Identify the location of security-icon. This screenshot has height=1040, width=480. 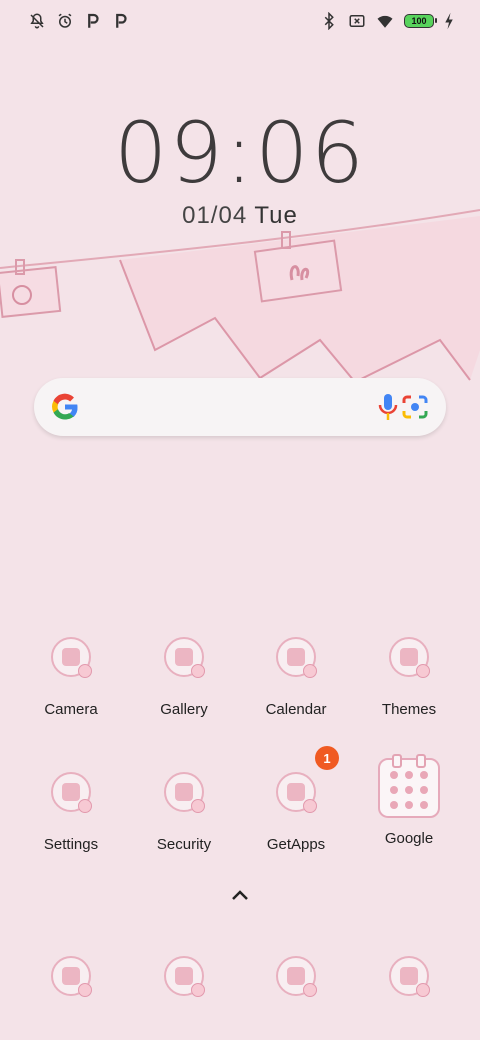
(184, 792).